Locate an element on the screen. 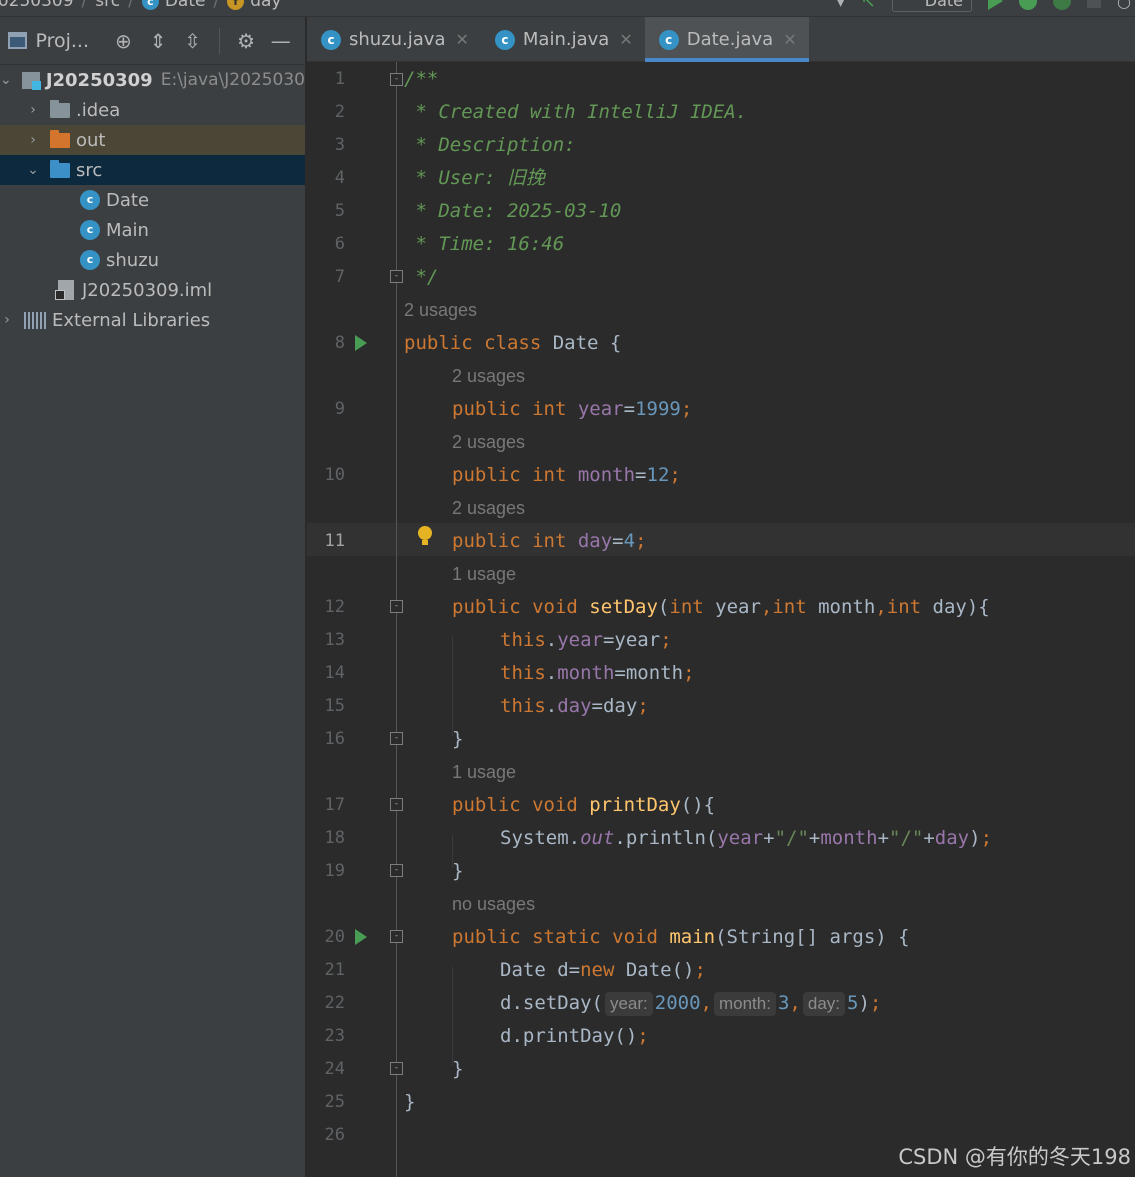  breadcrumb-member: day is located at coordinates (265, 5).